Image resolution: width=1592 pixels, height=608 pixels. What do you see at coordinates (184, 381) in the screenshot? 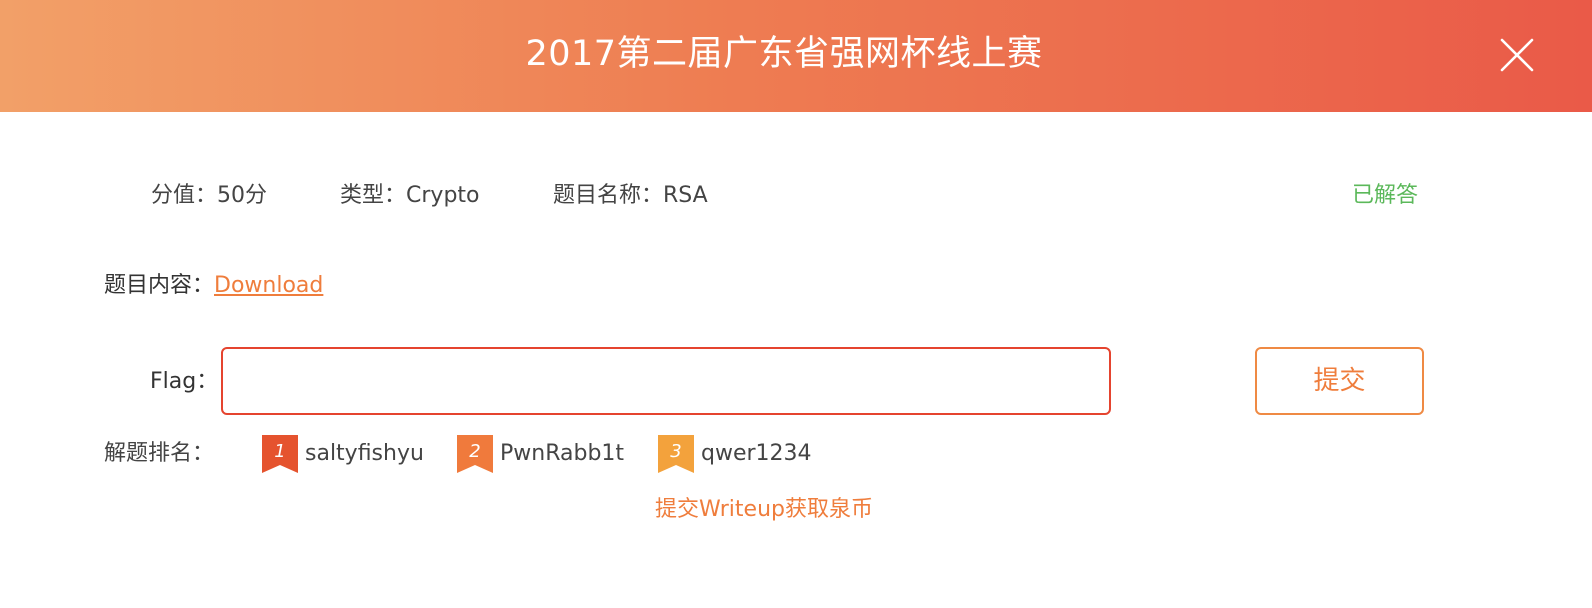
I see `flag-label: Flag：` at bounding box center [184, 381].